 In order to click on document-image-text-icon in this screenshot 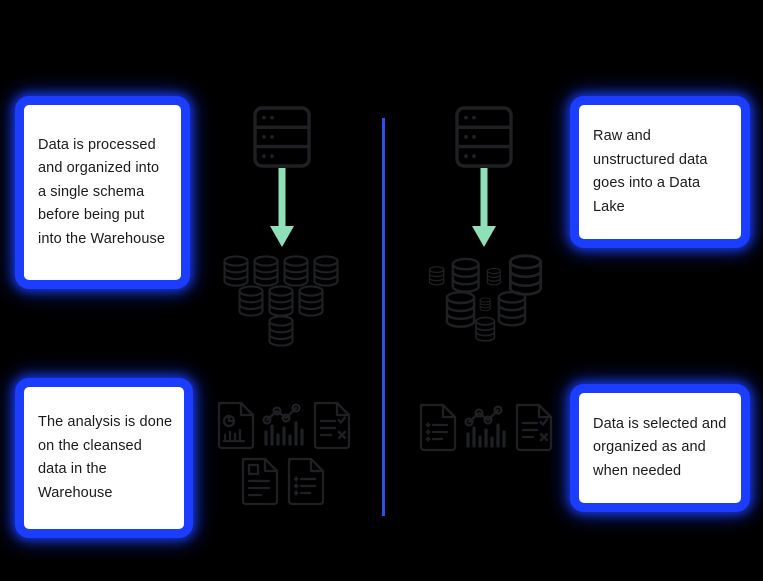, I will do `click(260, 481)`.